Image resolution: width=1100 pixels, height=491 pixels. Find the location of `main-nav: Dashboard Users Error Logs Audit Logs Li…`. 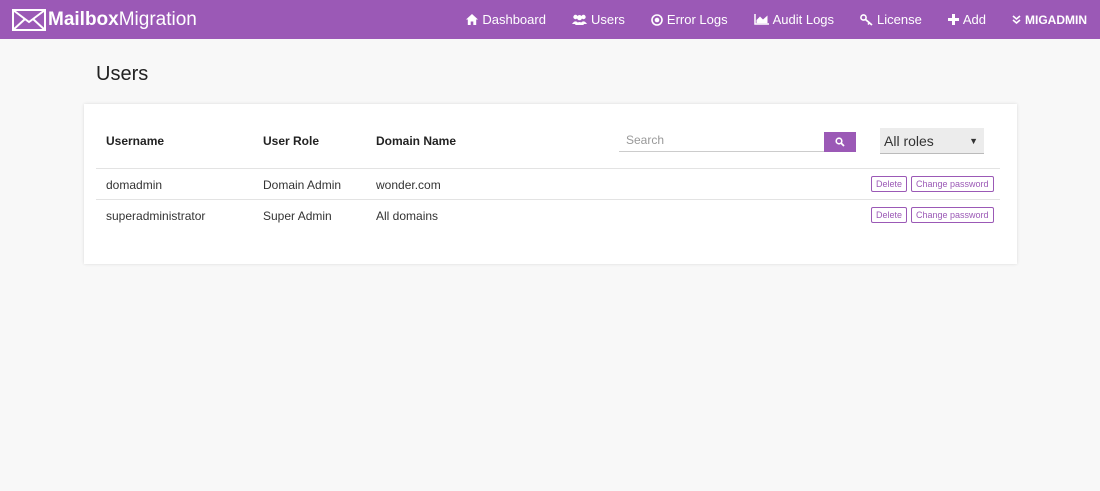

main-nav: Dashboard Users Error Logs Audit Logs Li… is located at coordinates (776, 19).